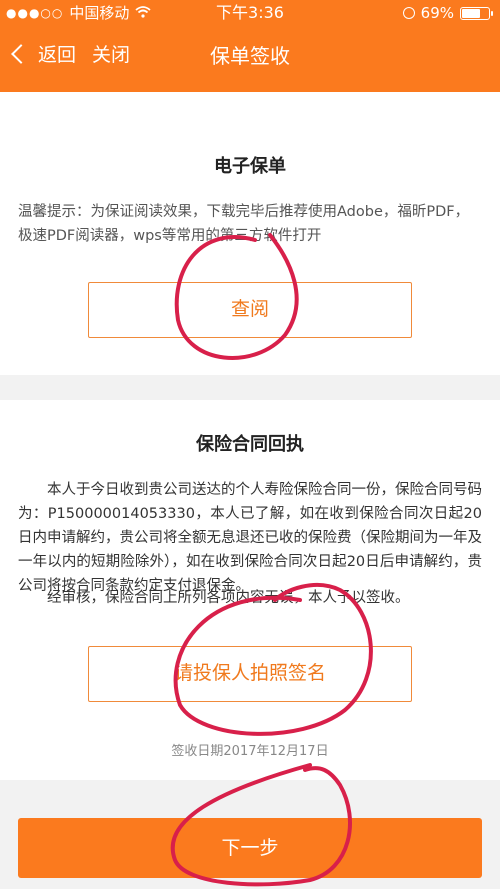 The width and height of the screenshot is (500, 889). What do you see at coordinates (250, 166) in the screenshot?
I see `policy-card-title: 电子保单` at bounding box center [250, 166].